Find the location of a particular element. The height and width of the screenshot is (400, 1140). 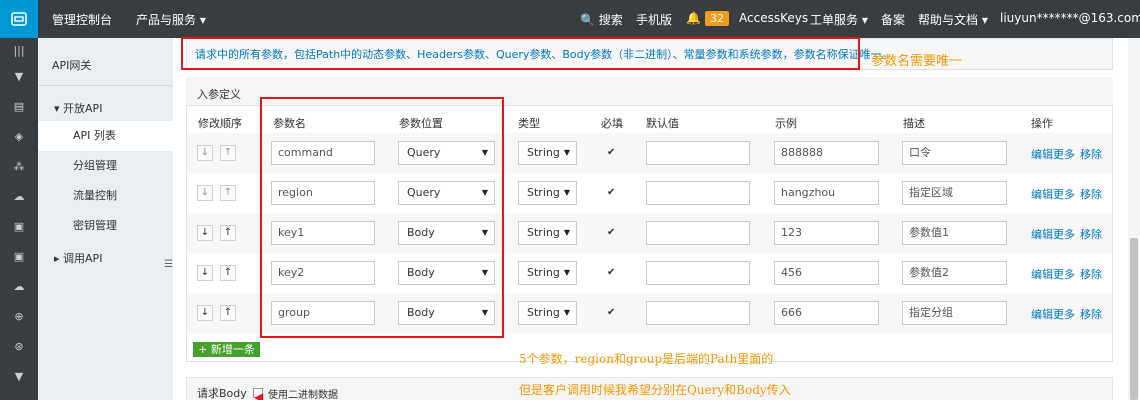

col-required: 必填 is located at coordinates (612, 123).